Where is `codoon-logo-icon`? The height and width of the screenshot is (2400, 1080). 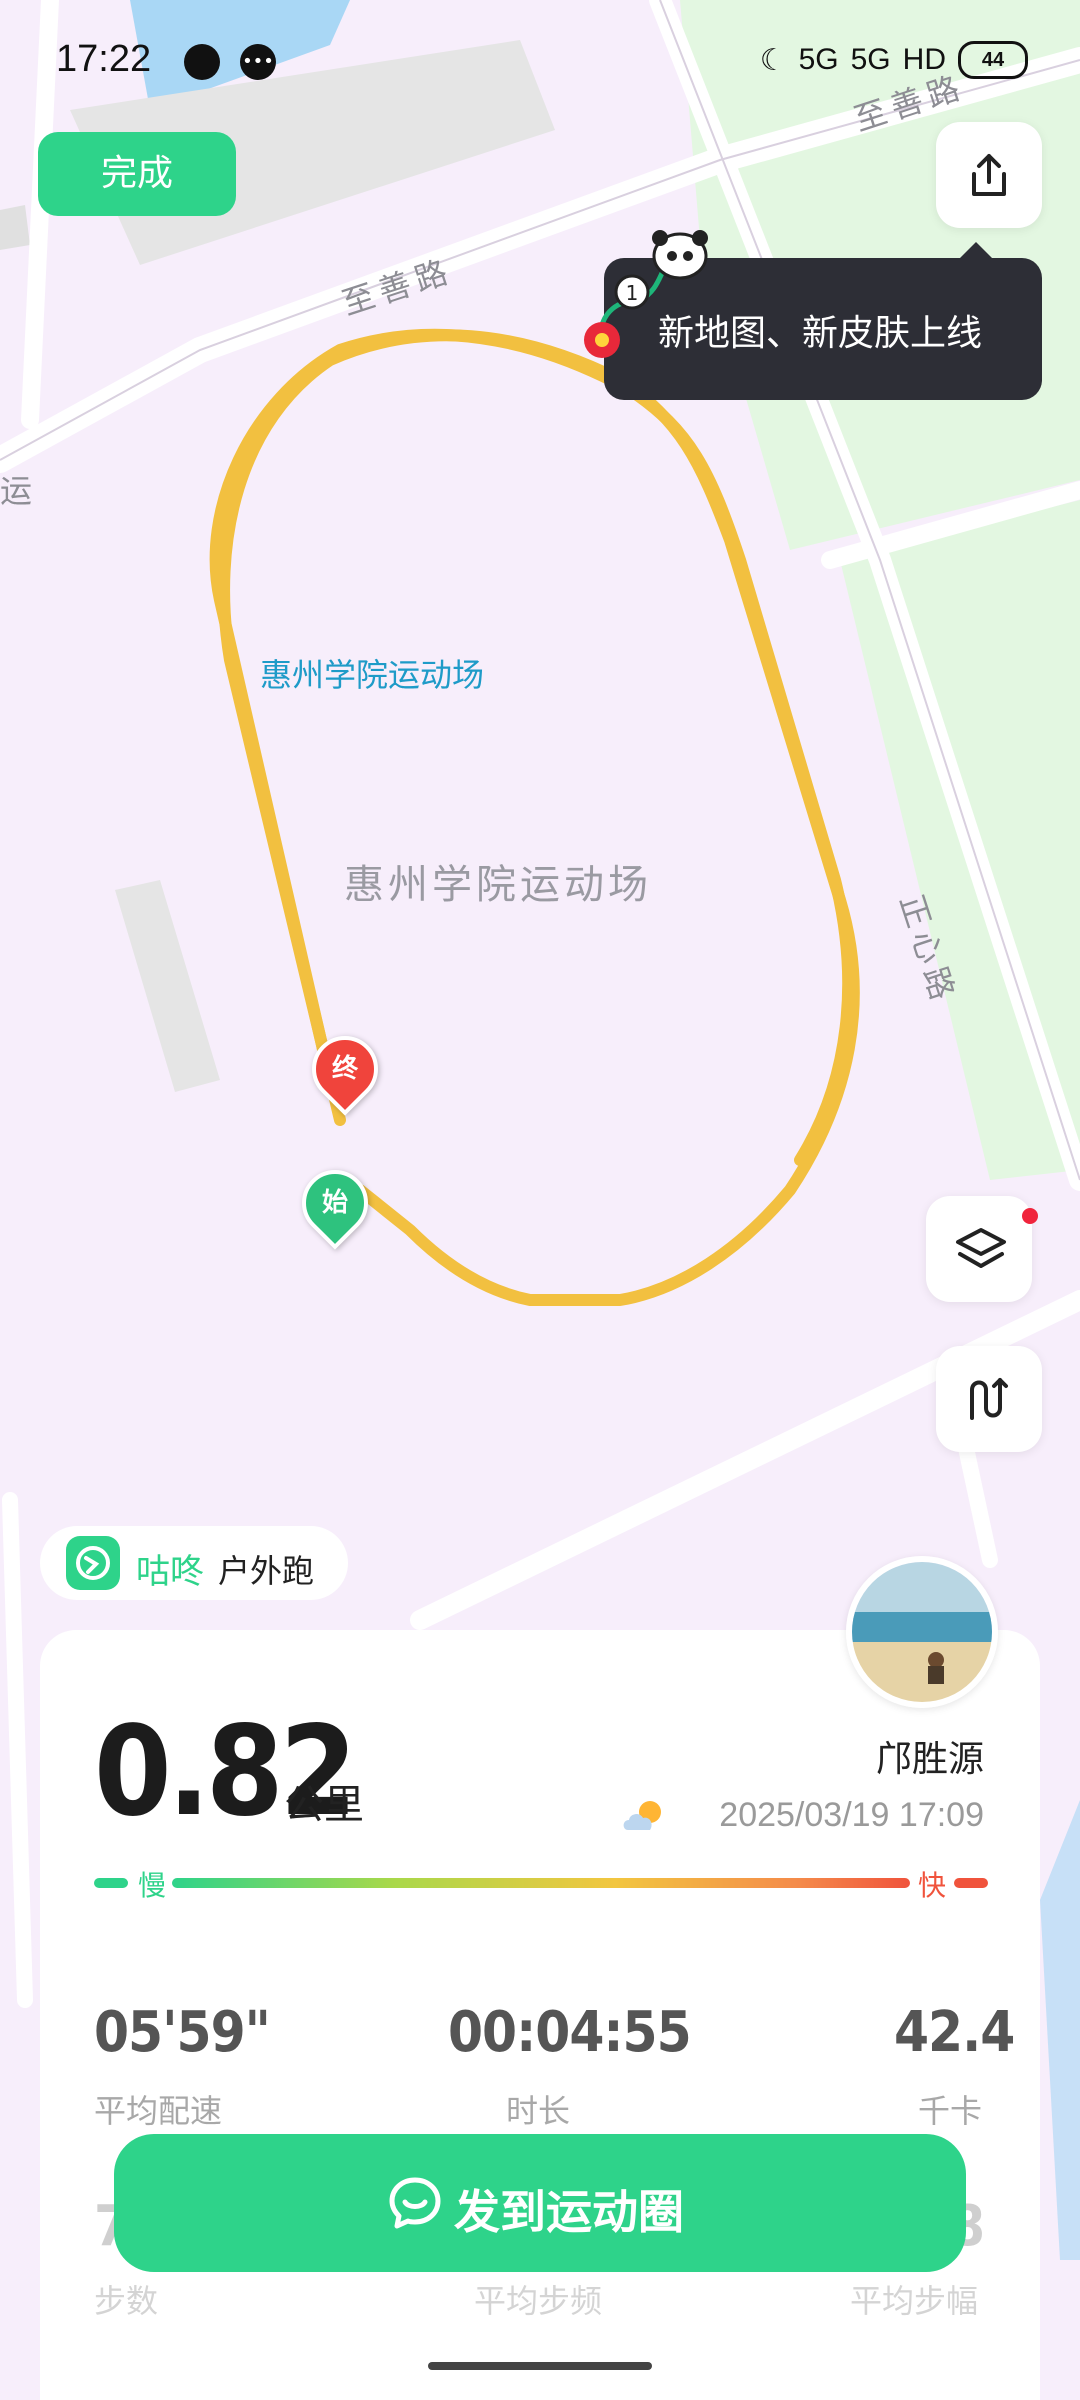 codoon-logo-icon is located at coordinates (93, 1563).